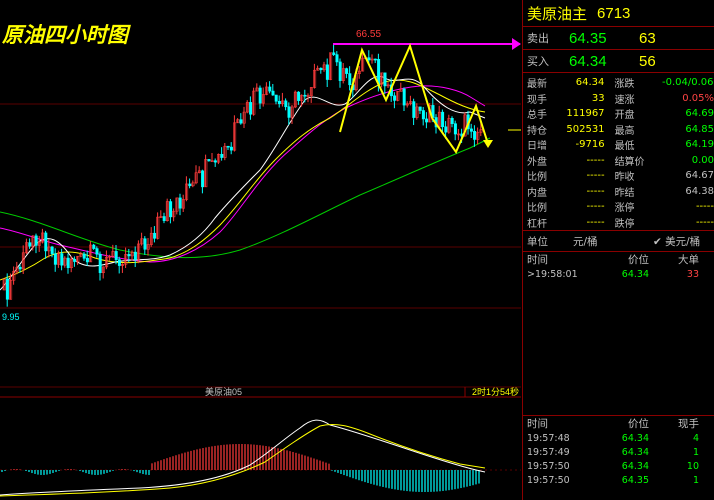 This screenshot has width=714, height=500. What do you see at coordinates (537, 241) in the screenshot?
I see `unit-label: 单位` at bounding box center [537, 241].